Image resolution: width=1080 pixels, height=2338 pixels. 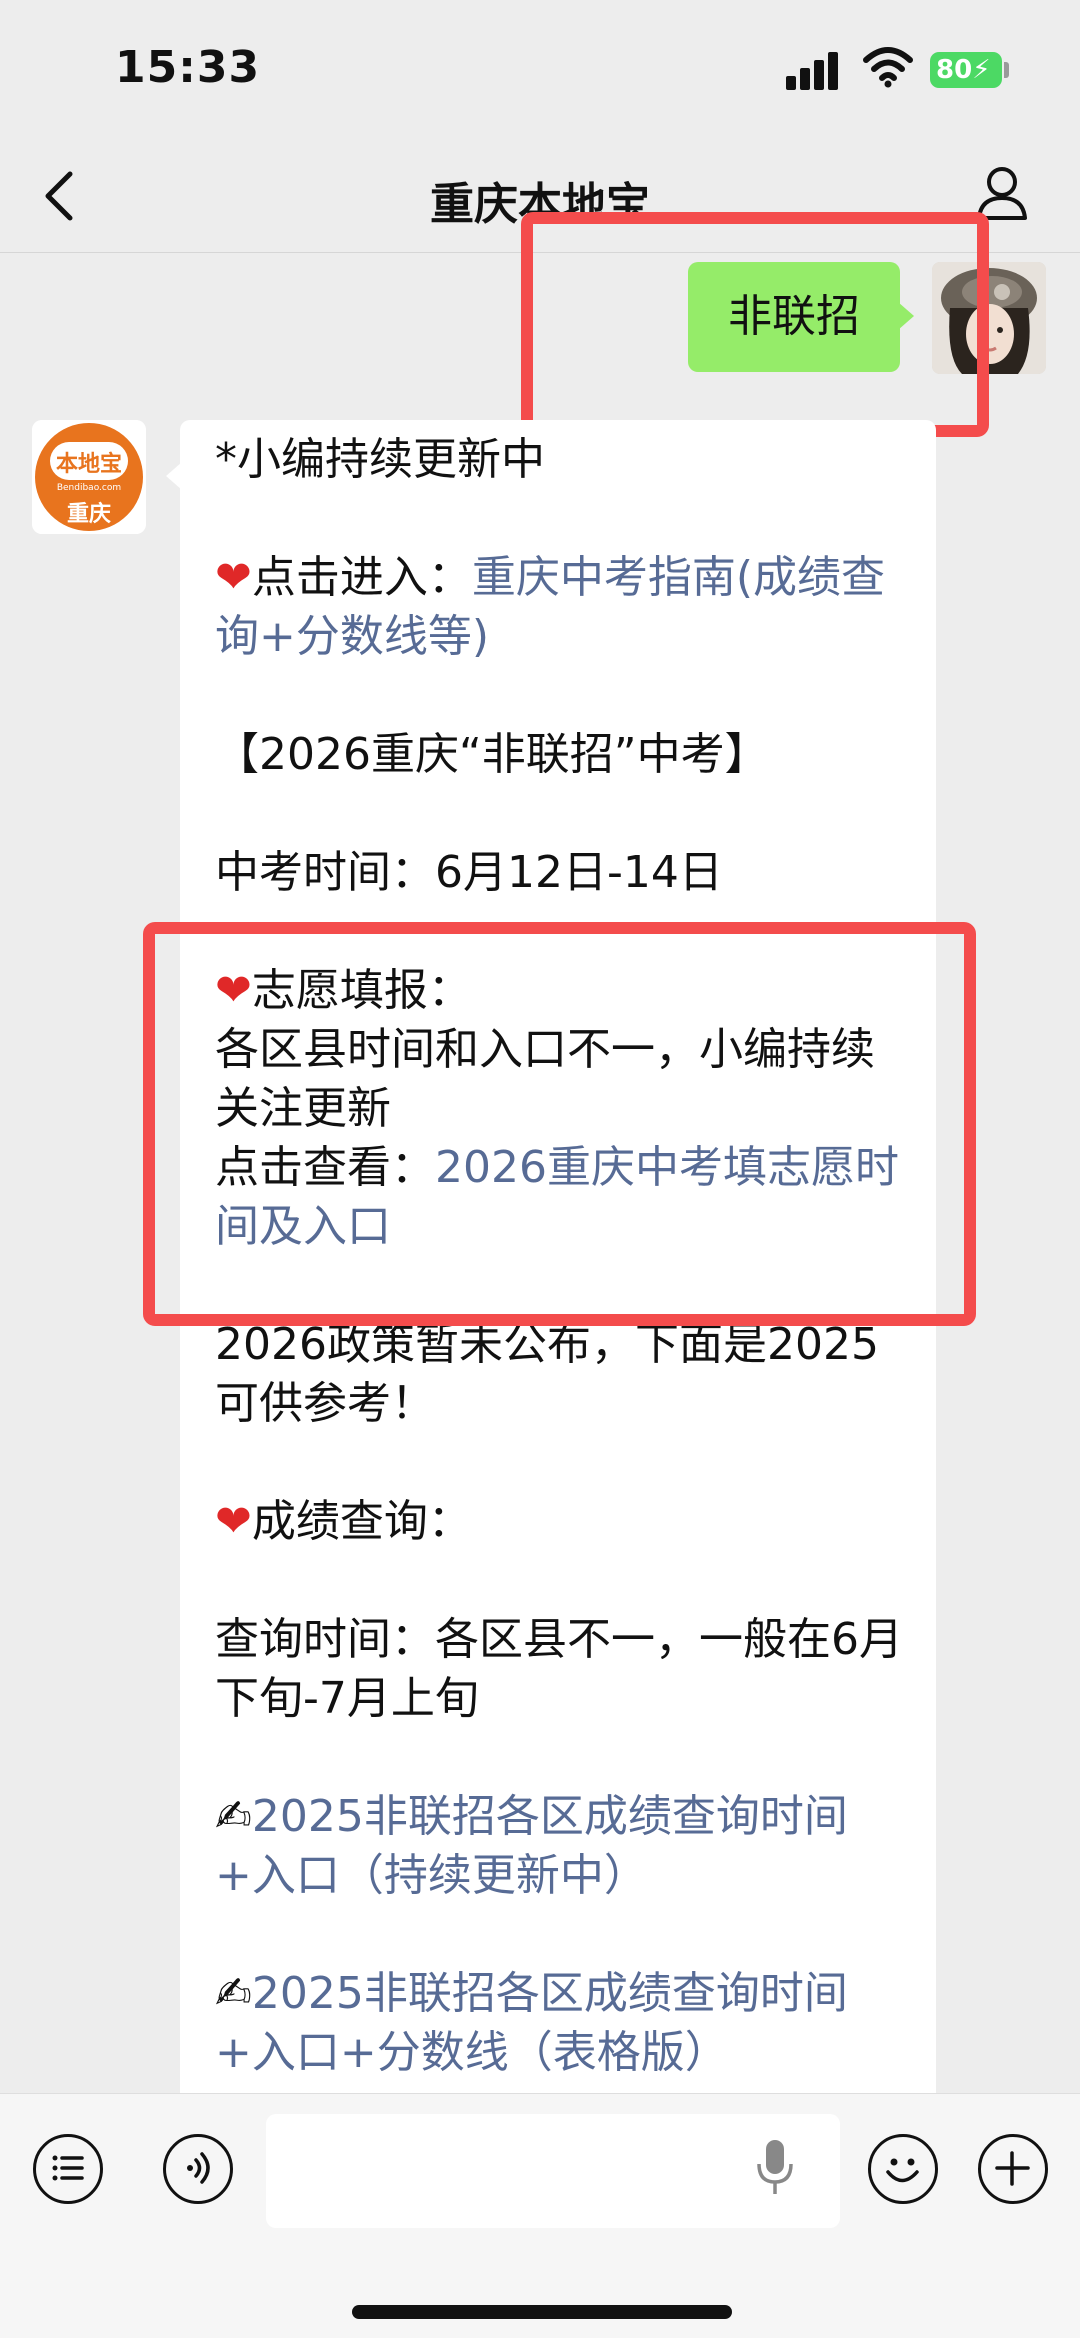 What do you see at coordinates (174, 476) in the screenshot?
I see `received-bubble-tail` at bounding box center [174, 476].